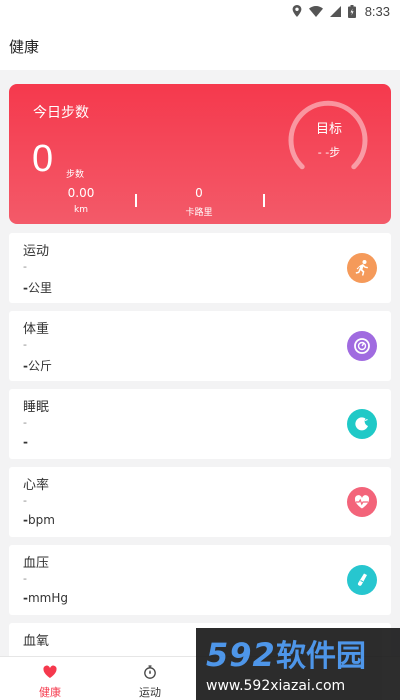 The height and width of the screenshot is (700, 400). I want to click on metric-title: 心率, so click(36, 485).